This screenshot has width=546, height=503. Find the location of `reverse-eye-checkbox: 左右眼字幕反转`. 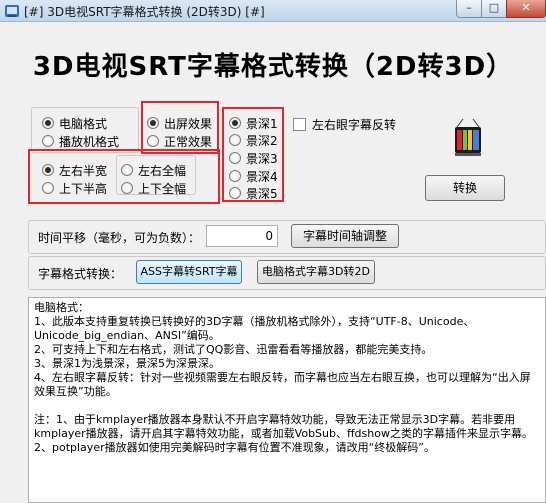

reverse-eye-checkbox: 左右眼字幕反转 is located at coordinates (344, 124).